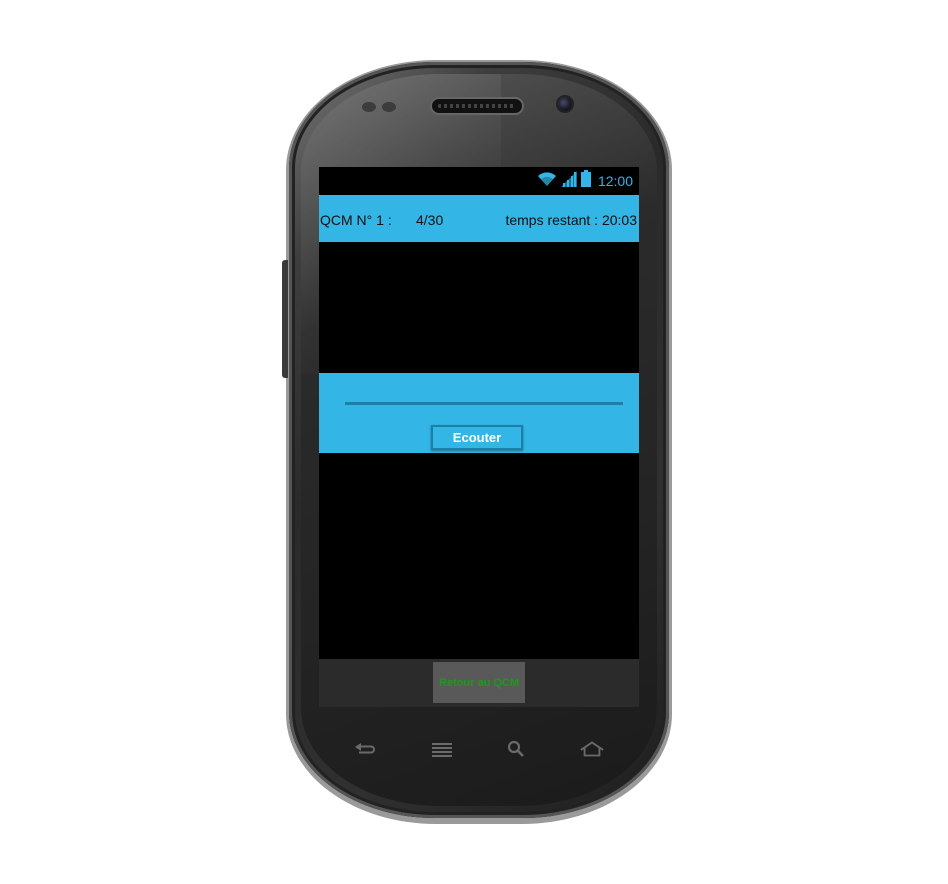  I want to click on qcm-number-label: QCM N° 1 :, so click(356, 220).